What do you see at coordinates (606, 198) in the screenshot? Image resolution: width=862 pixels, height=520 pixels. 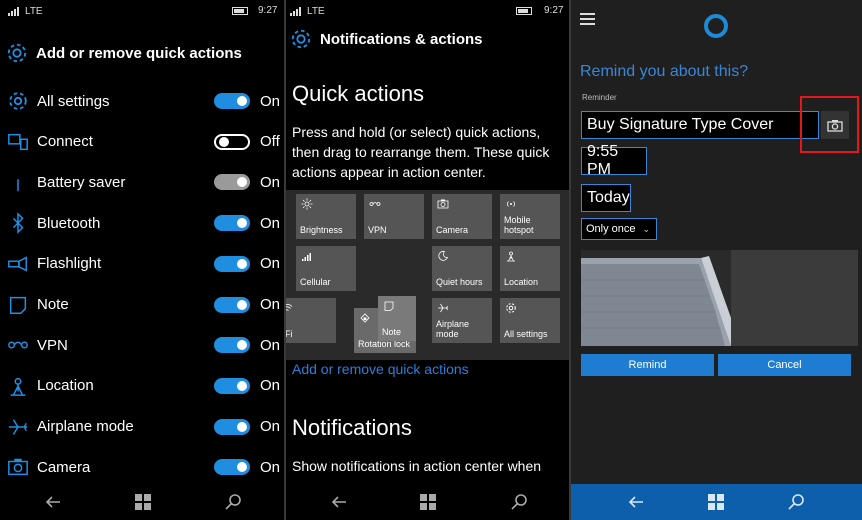 I see `date-picker: Today` at bounding box center [606, 198].